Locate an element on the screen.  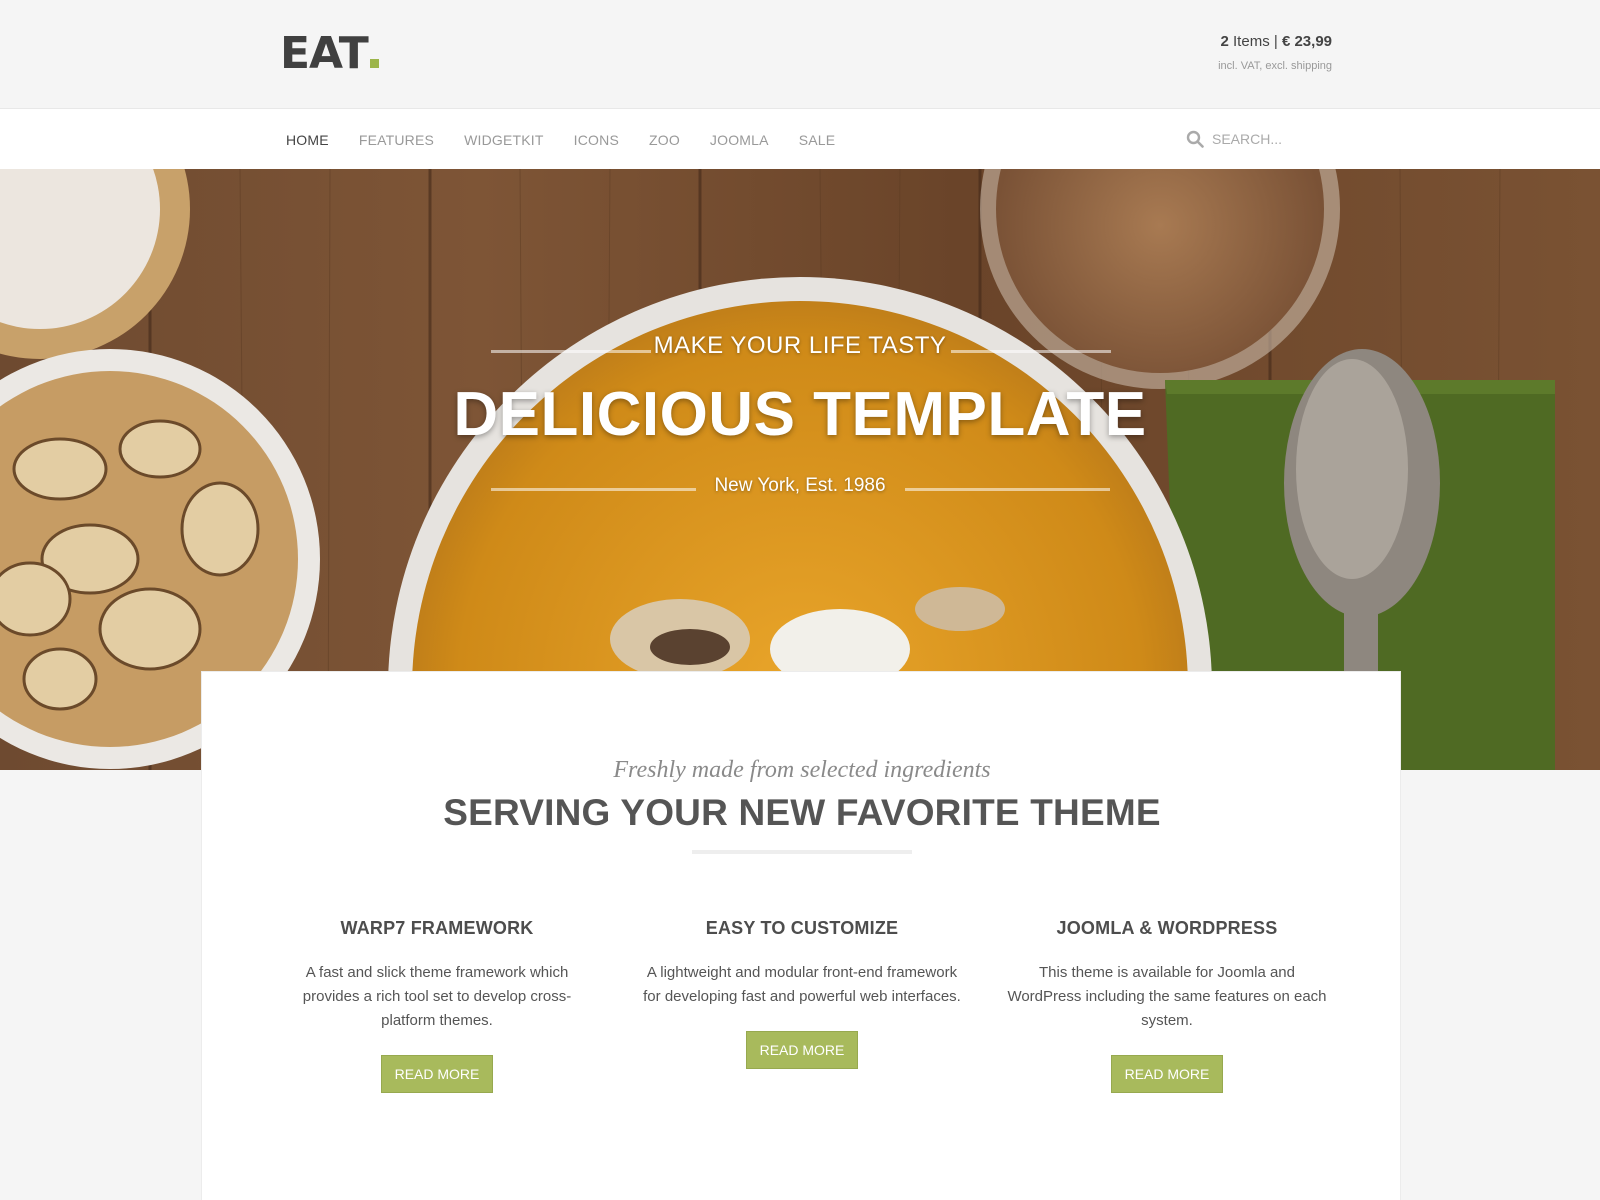
logo-accent-dot is located at coordinates (374, 63).